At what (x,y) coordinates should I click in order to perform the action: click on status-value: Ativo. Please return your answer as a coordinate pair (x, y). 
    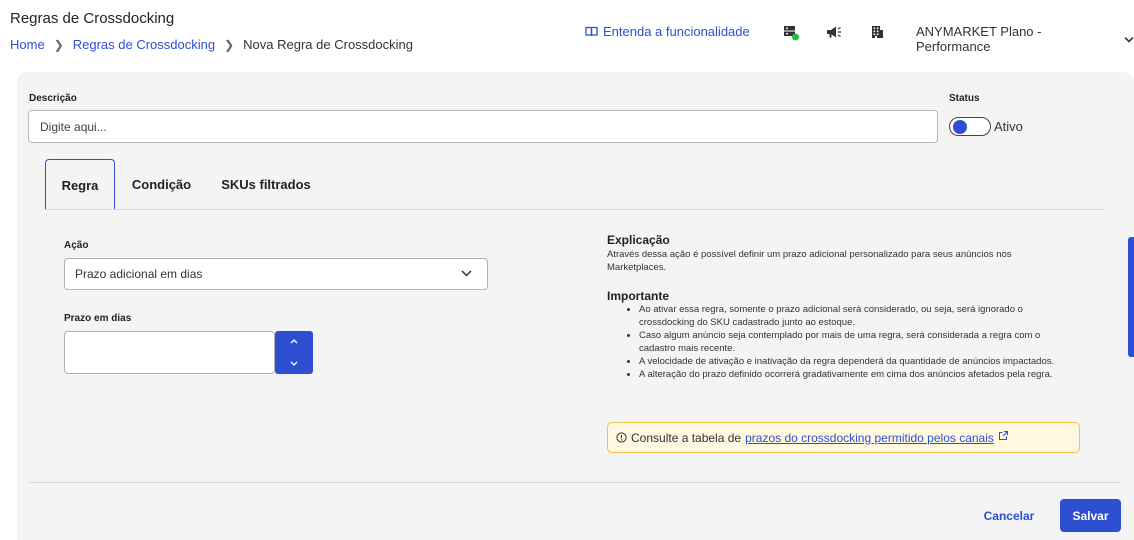
    Looking at the image, I should click on (1008, 126).